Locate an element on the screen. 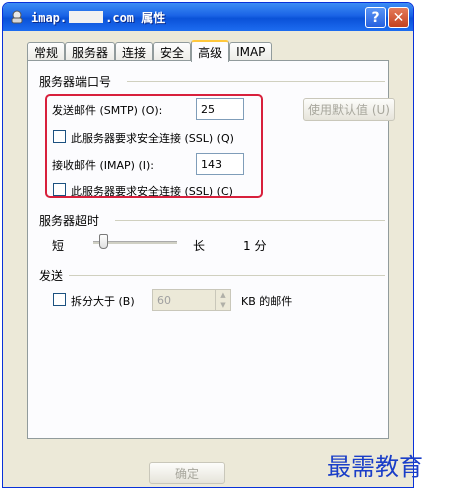 This screenshot has width=449, height=491. window-title: imap. .com 属性 is located at coordinates (98, 17).